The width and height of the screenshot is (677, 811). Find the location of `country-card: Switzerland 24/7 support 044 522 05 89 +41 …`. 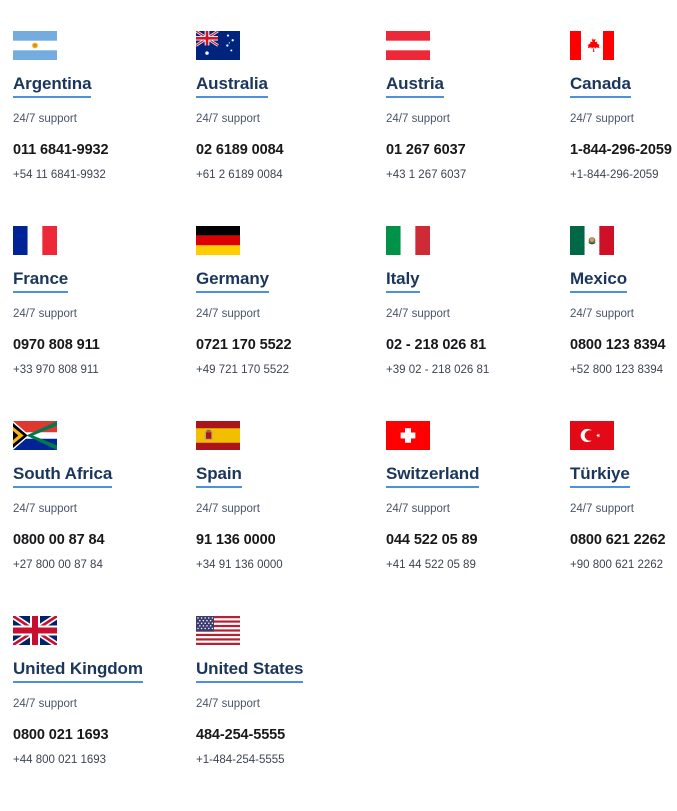

country-card: Switzerland 24/7 support 044 522 05 89 +41 … is located at coordinates (478, 518).